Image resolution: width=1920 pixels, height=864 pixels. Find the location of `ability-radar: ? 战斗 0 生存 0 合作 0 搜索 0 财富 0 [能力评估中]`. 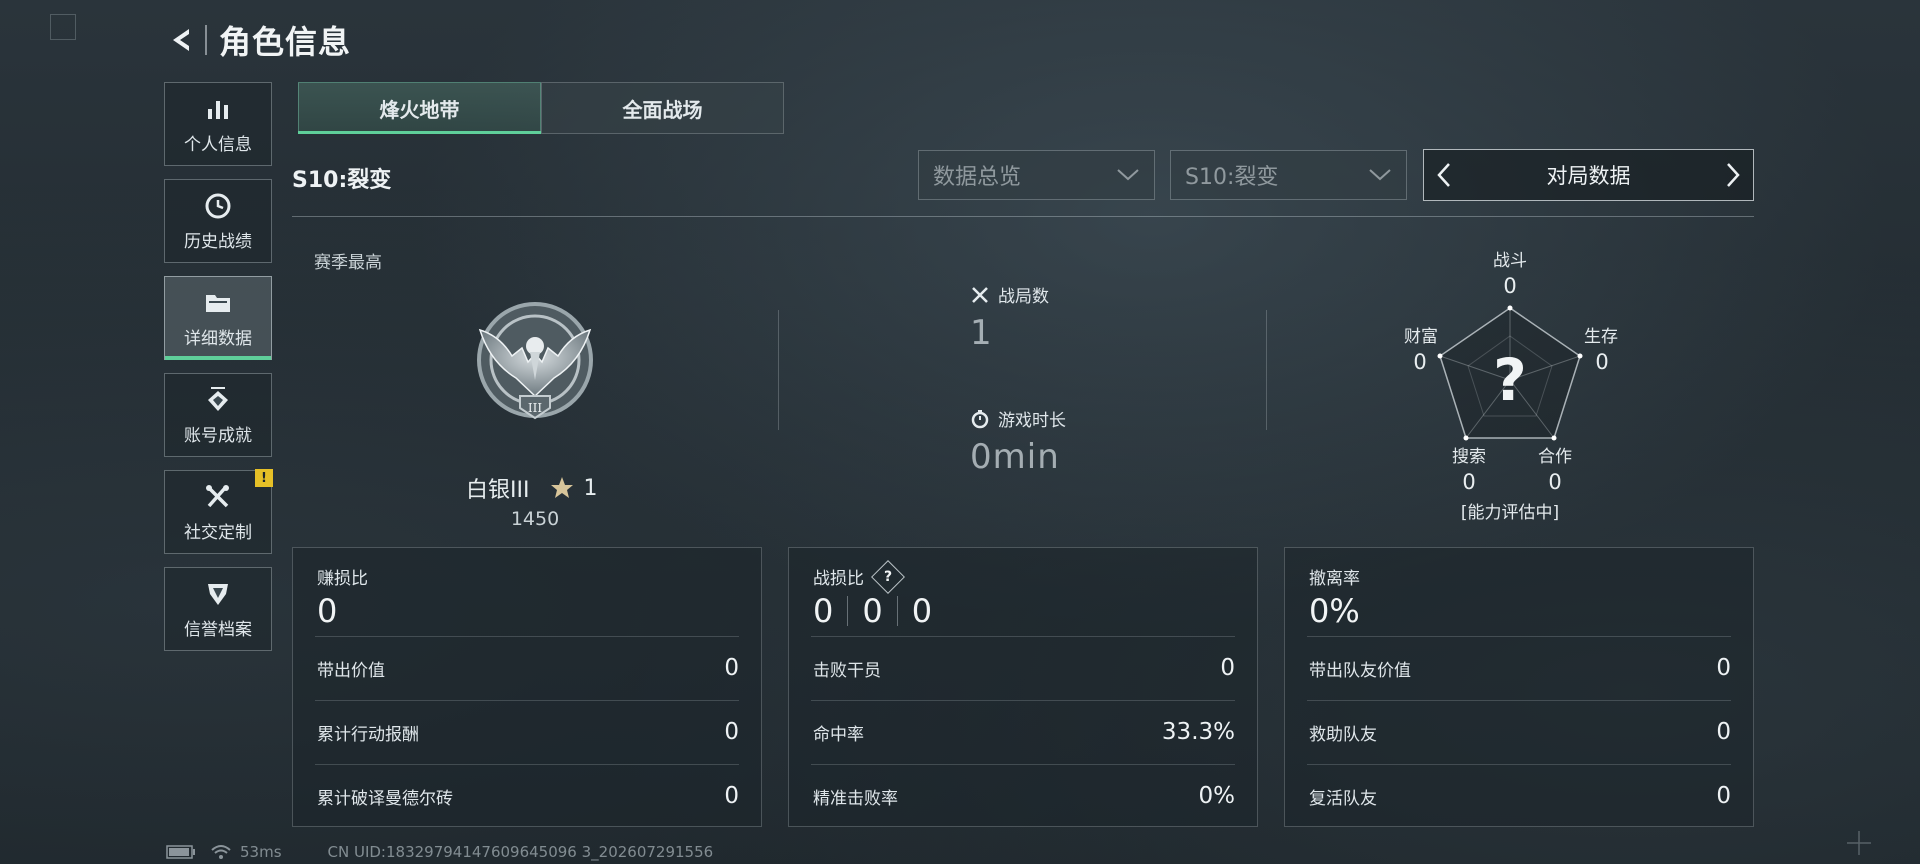

ability-radar: ? 战斗 0 生存 0 合作 0 搜索 0 财富 0 [能力评估中] is located at coordinates (1510, 385).